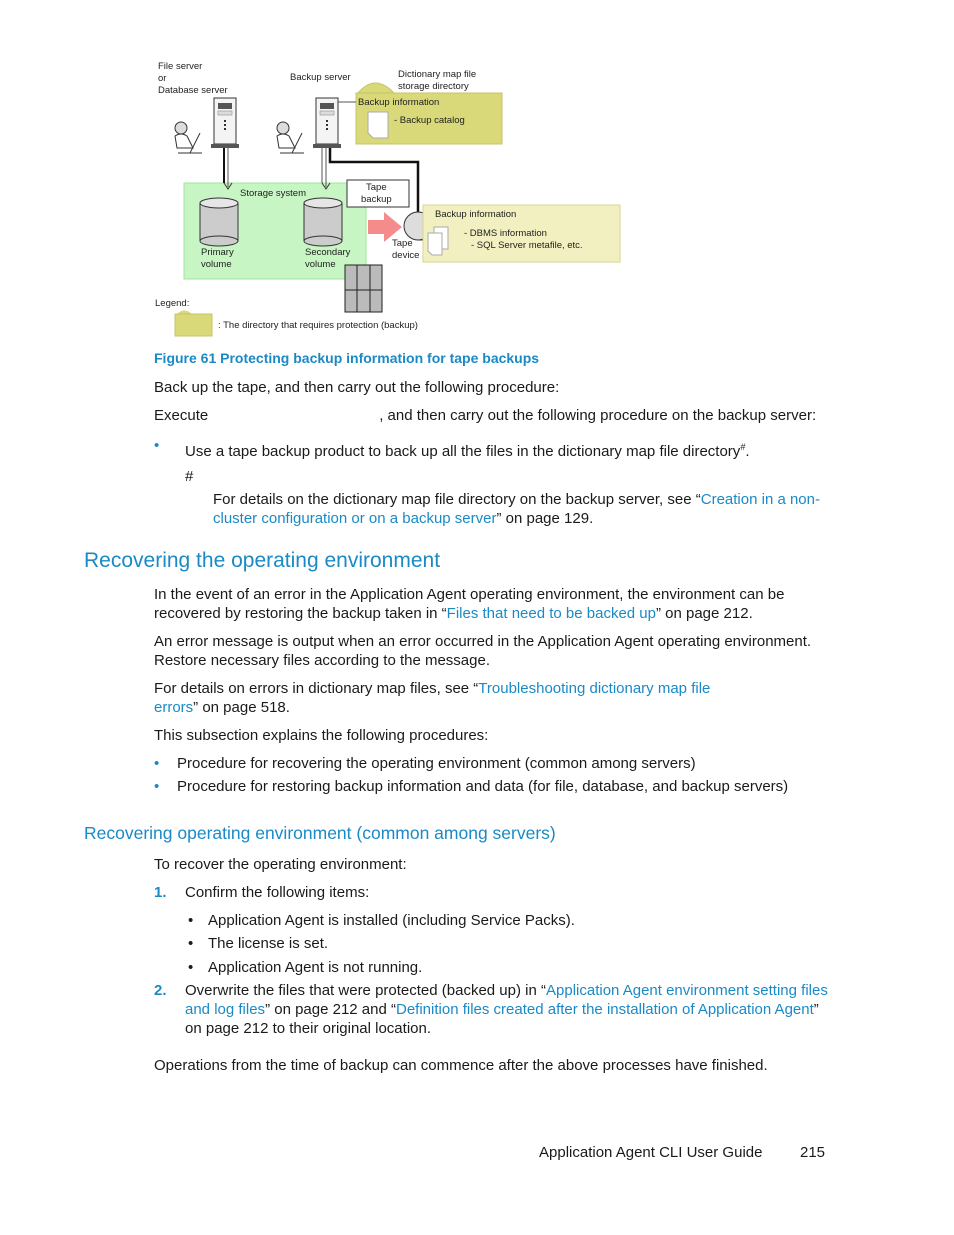 Image resolution: width=954 pixels, height=1235 pixels. What do you see at coordinates (813, 1152) in the screenshot?
I see `page-number: 215` at bounding box center [813, 1152].